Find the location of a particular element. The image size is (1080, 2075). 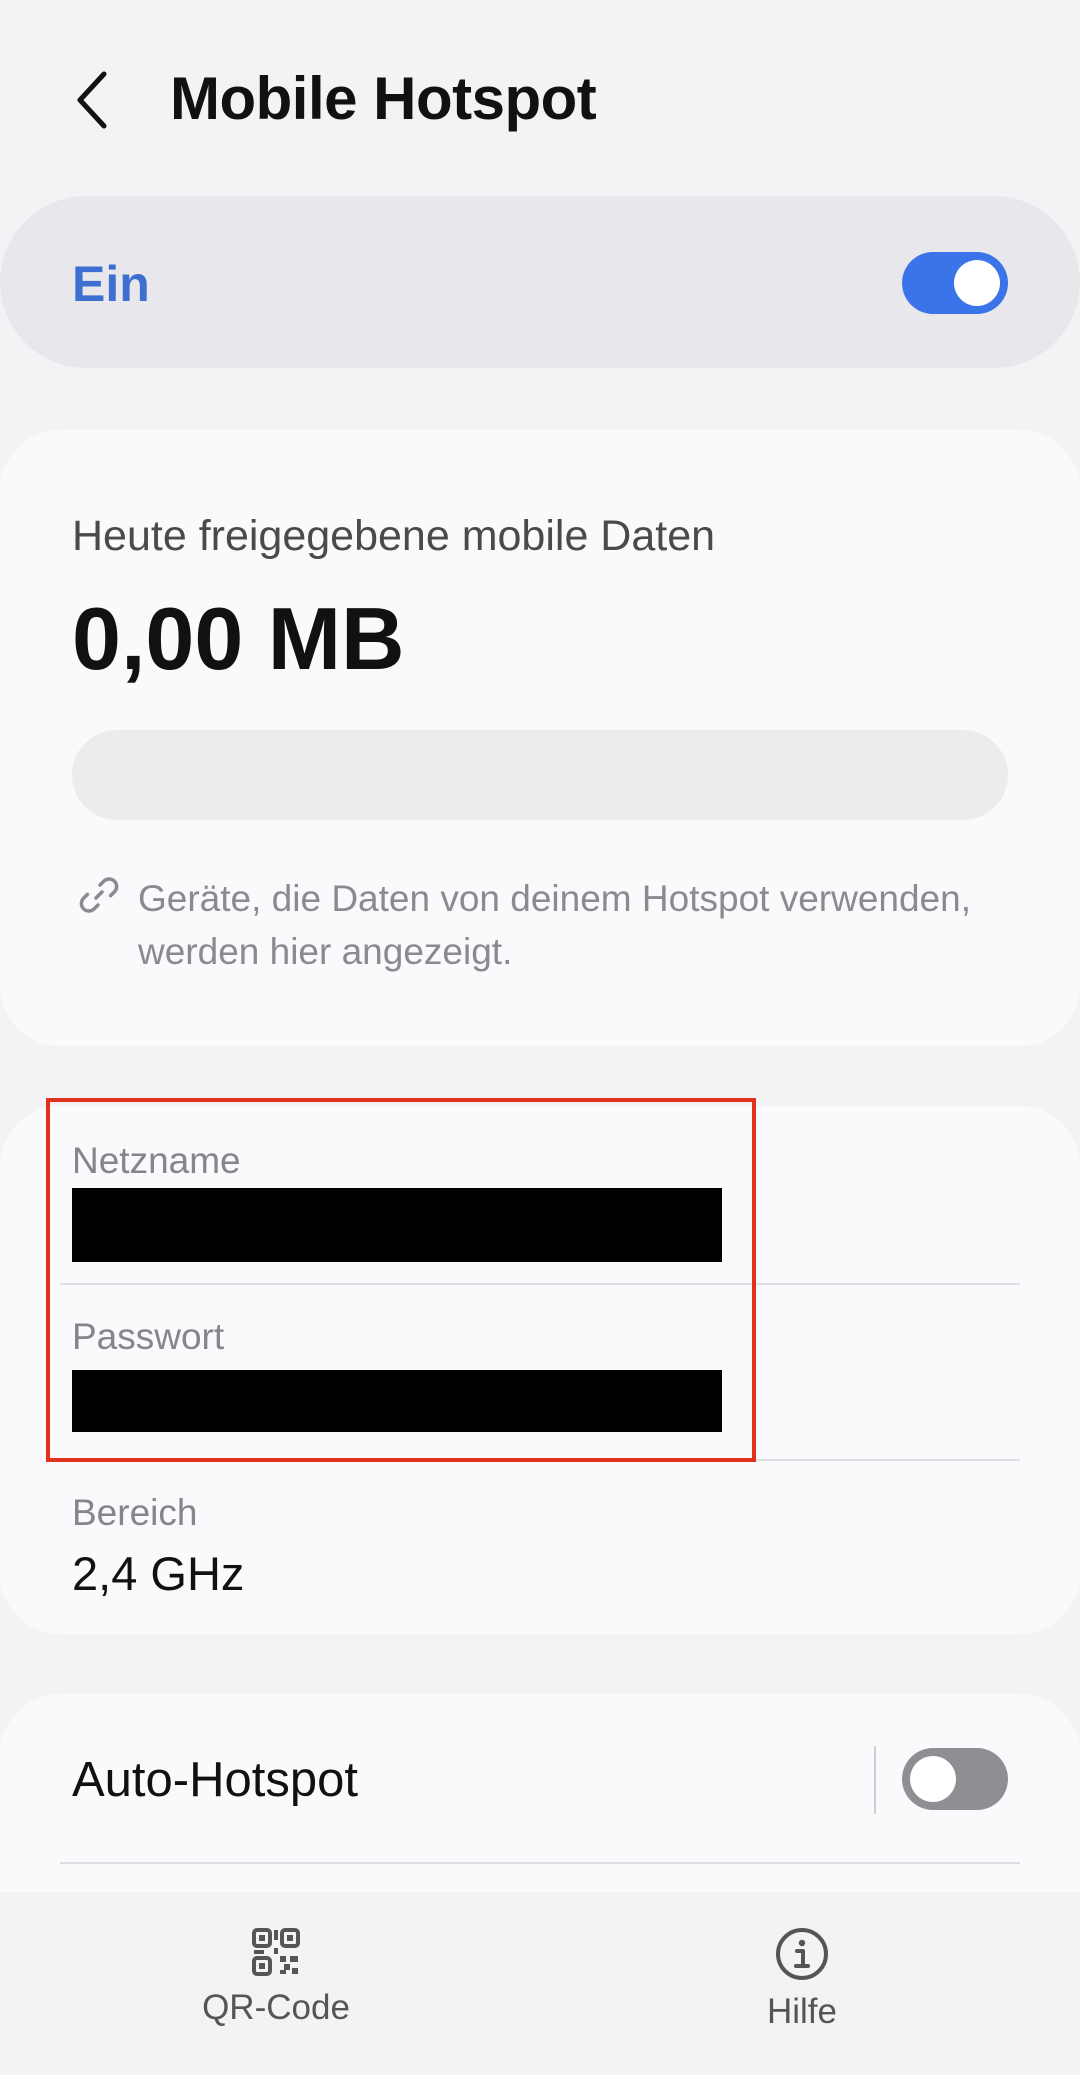

vertical-separator is located at coordinates (875, 1780).